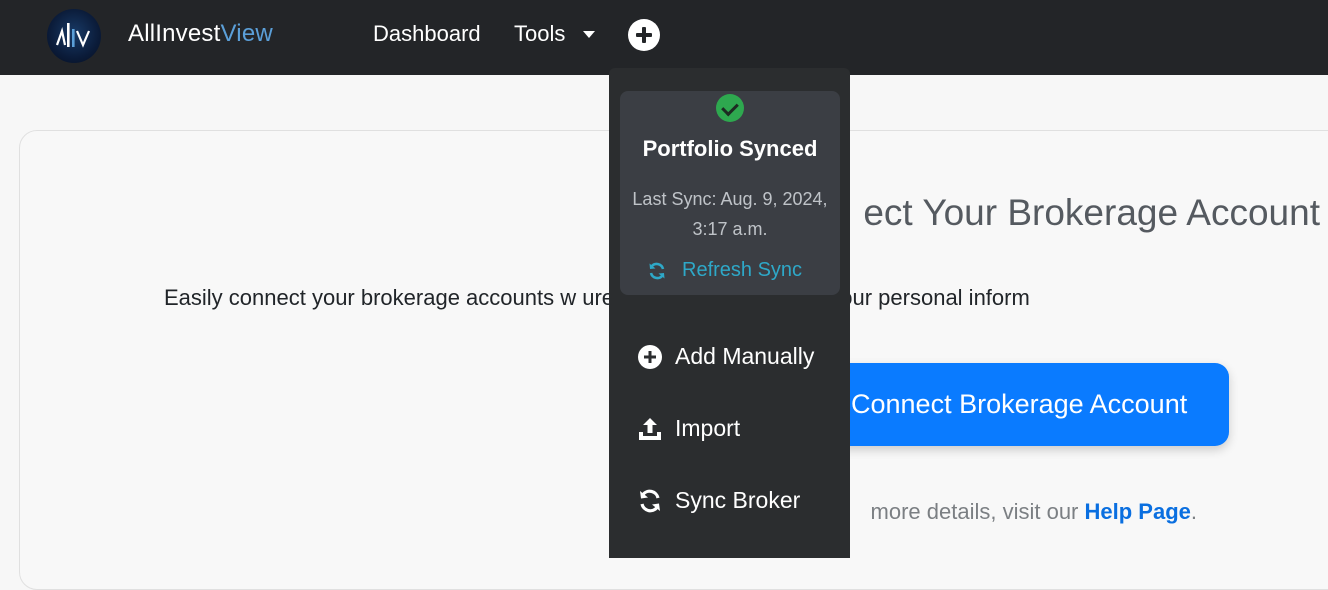 The image size is (1328, 590). What do you see at coordinates (1138, 511) in the screenshot?
I see `help-page-link: Help Page` at bounding box center [1138, 511].